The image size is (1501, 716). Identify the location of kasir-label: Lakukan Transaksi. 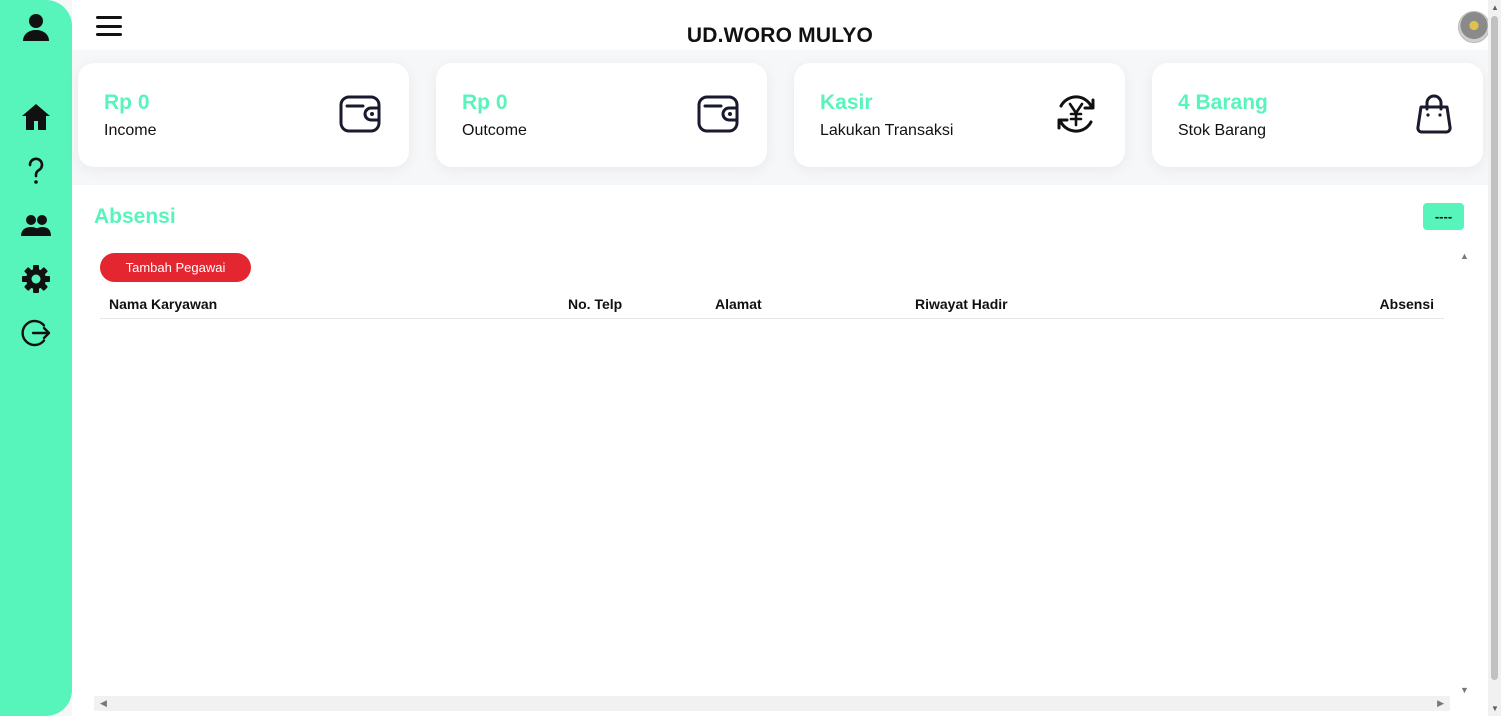
(887, 130).